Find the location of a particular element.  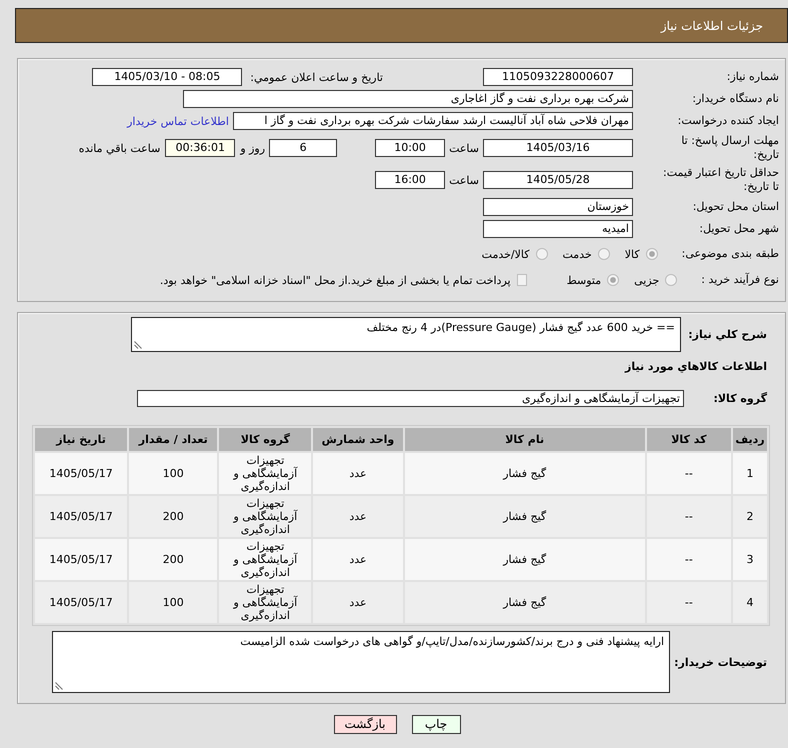

column-header: ردیف is located at coordinates (749, 439).